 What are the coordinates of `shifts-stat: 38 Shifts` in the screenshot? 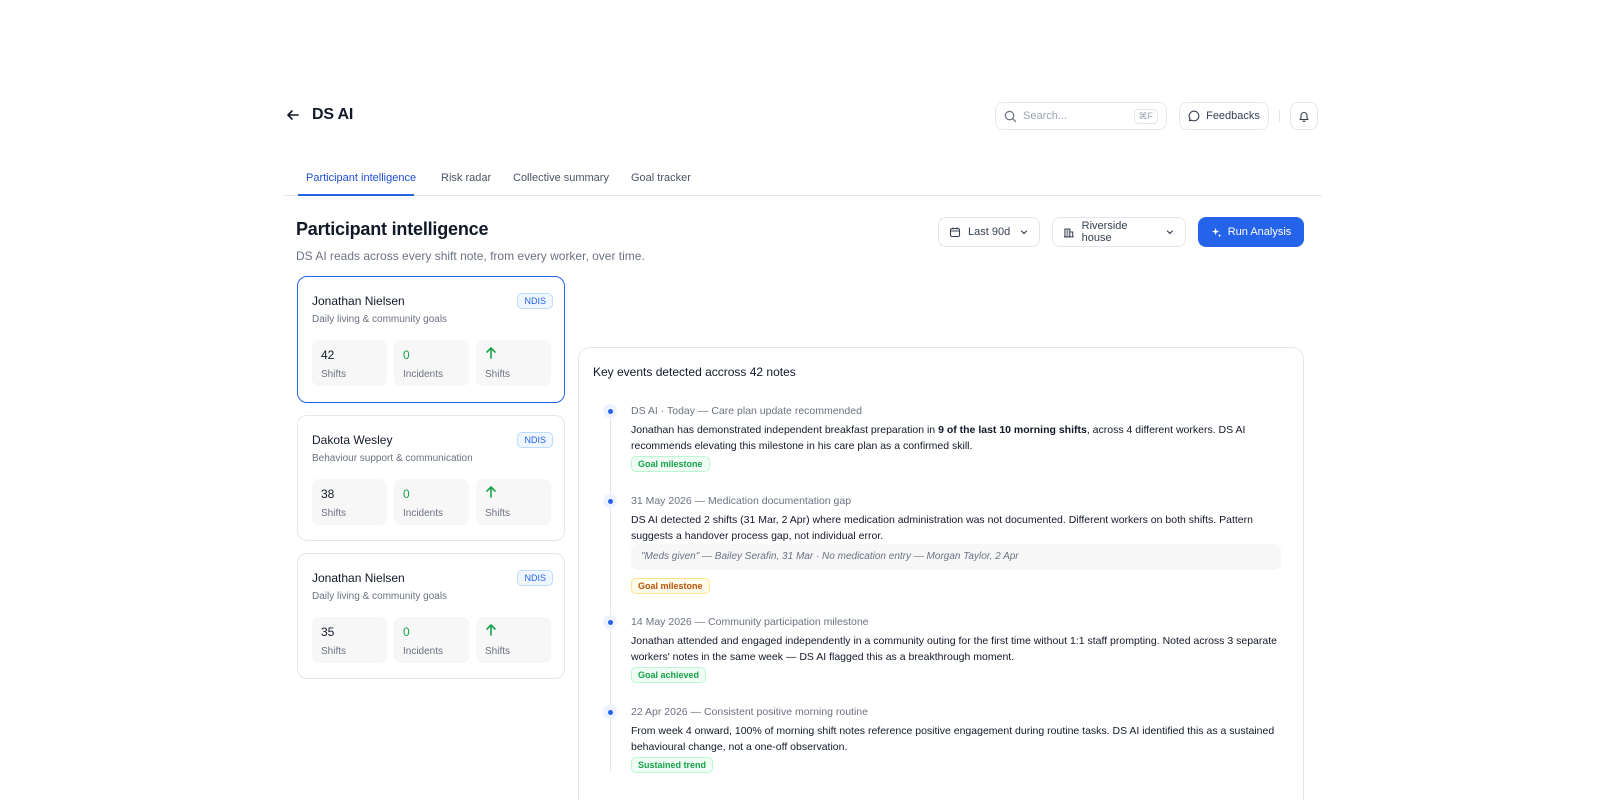 It's located at (349, 502).